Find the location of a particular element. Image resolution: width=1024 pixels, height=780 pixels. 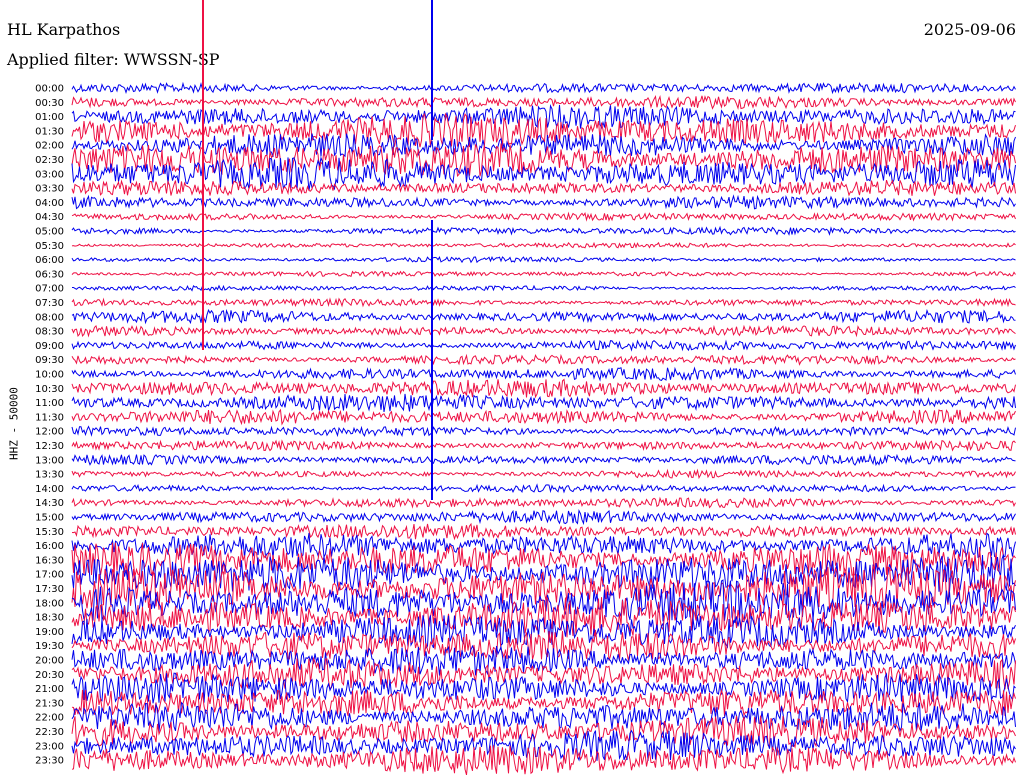

time-label-1800: 18:00 is located at coordinates (49, 603).